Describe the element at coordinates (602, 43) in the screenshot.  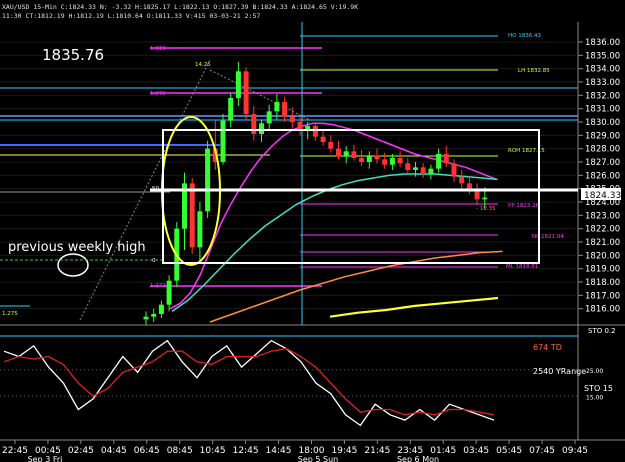
I see `y-tick-label: 1836.00` at that location.